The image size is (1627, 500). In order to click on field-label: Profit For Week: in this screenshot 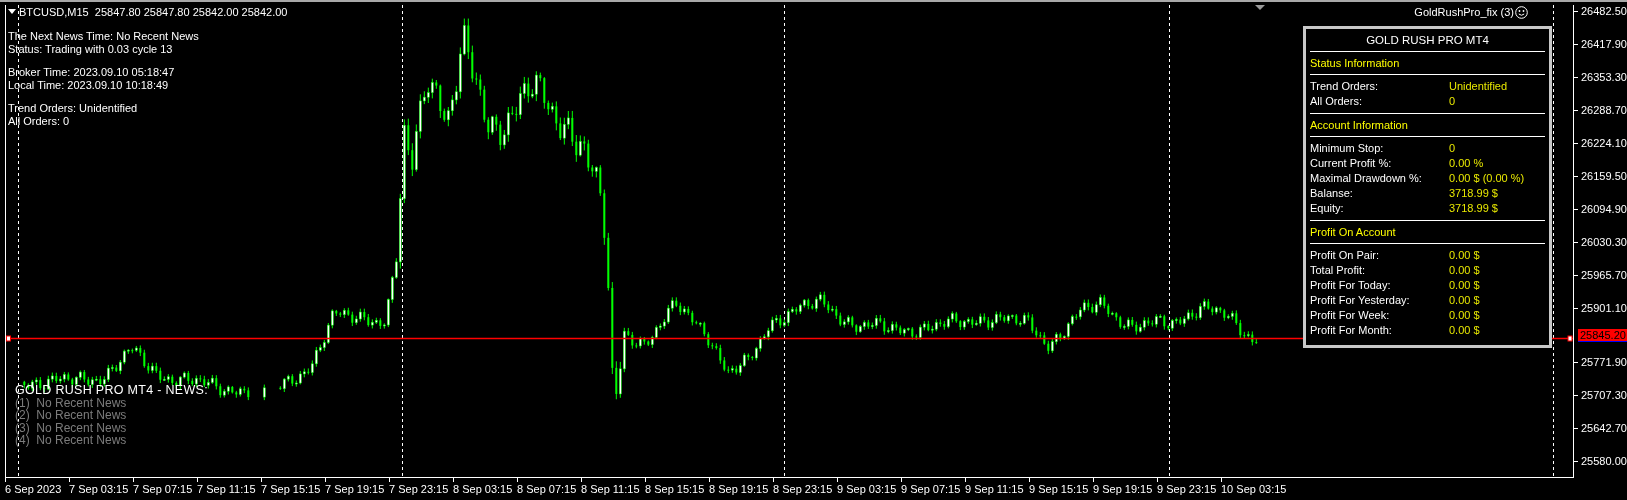, I will do `click(1350, 315)`.